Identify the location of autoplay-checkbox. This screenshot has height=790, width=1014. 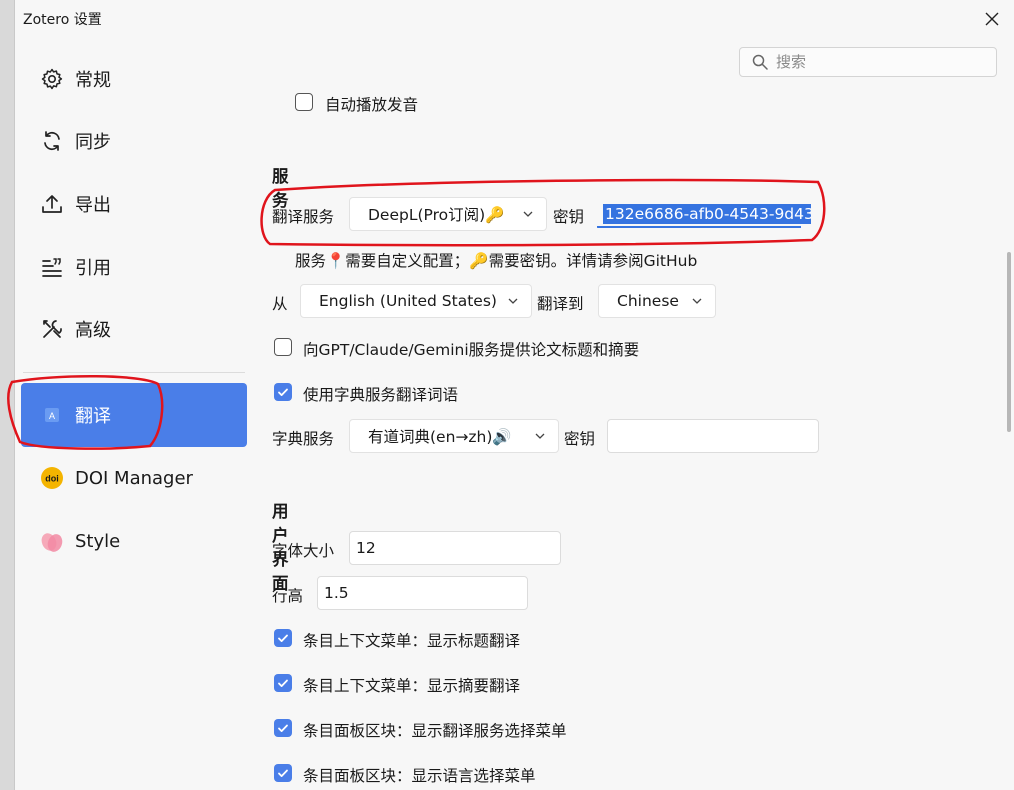
(304, 102).